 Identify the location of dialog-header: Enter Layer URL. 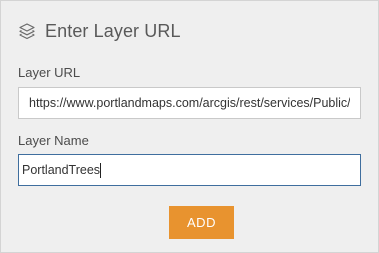
(99, 31).